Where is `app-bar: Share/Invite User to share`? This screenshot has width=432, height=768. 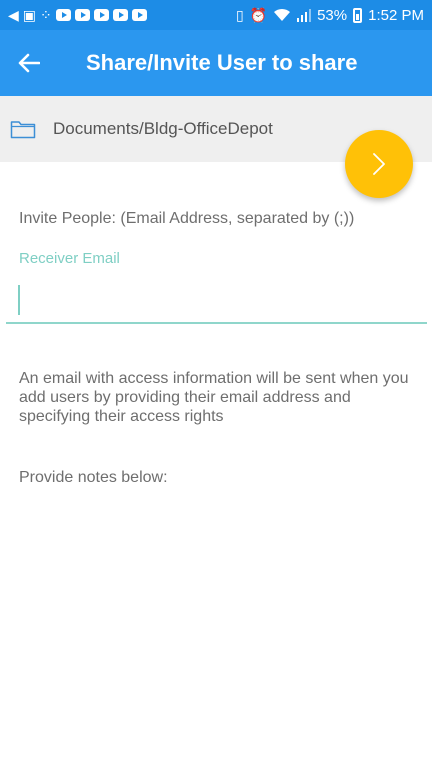 app-bar: Share/Invite User to share is located at coordinates (216, 63).